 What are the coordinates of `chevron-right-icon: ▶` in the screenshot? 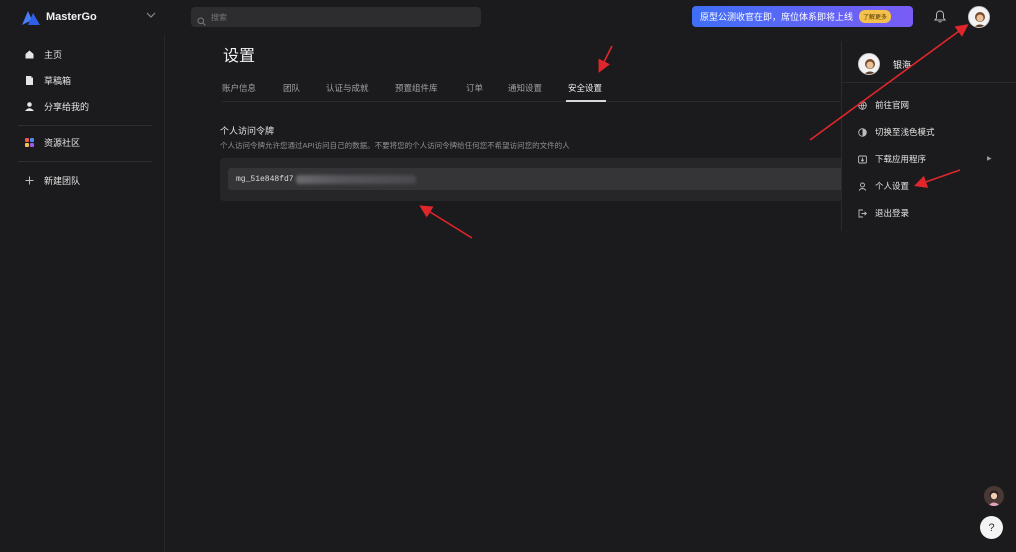 It's located at (989, 159).